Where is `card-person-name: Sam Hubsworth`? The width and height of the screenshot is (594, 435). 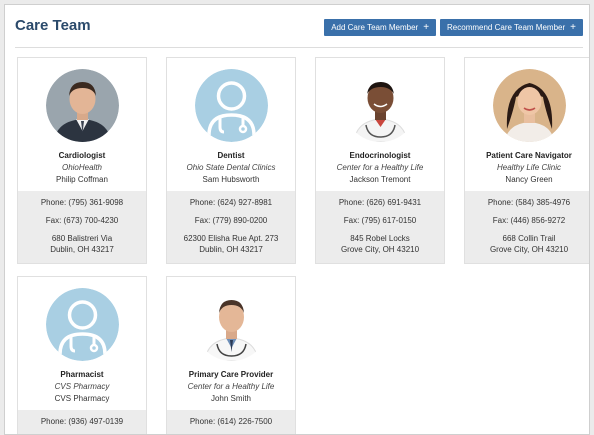
card-person-name: Sam Hubsworth is located at coordinates (231, 179).